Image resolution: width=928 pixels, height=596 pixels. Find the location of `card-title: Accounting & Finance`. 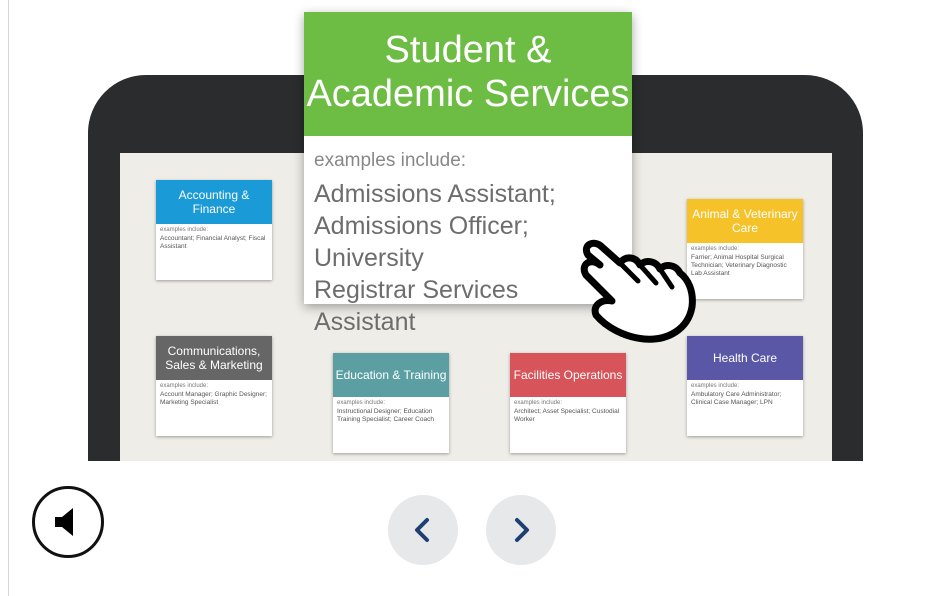

card-title: Accounting & Finance is located at coordinates (214, 202).